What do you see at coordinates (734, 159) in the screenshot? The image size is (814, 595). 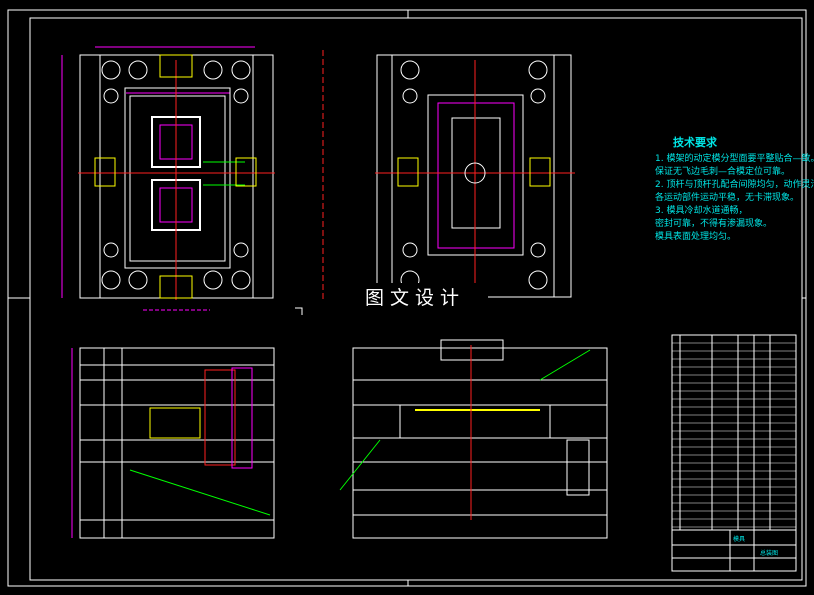 I see `tech-line: 1. 模架的动定模分型面要平整贴合—致。` at bounding box center [734, 159].